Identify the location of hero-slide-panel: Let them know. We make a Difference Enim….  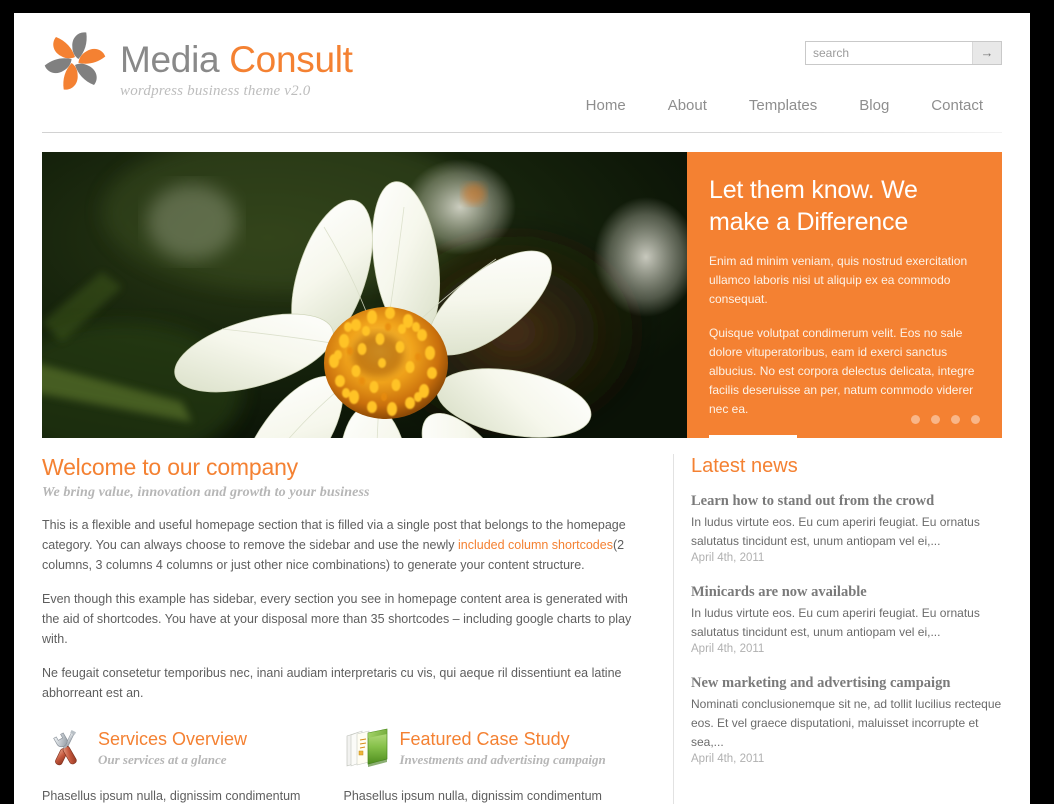
(844, 295).